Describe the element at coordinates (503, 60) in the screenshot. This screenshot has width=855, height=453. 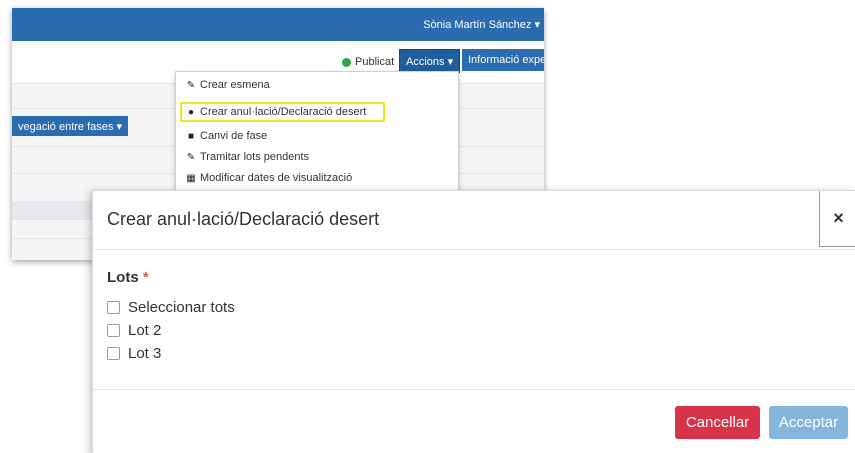
I see `informacio-button: Informació expe` at that location.